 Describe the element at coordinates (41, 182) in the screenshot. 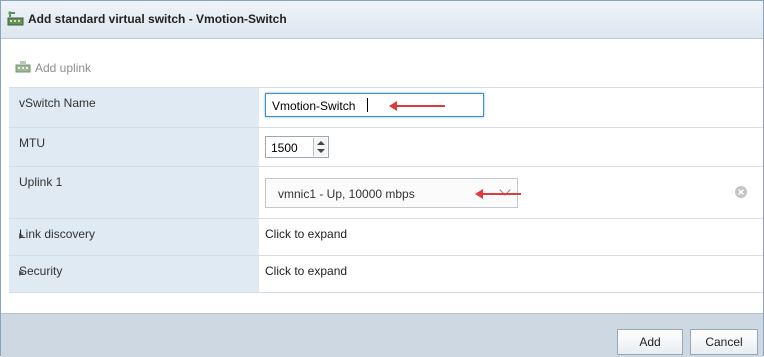

I see `uplink-1-label: Uplink 1` at that location.